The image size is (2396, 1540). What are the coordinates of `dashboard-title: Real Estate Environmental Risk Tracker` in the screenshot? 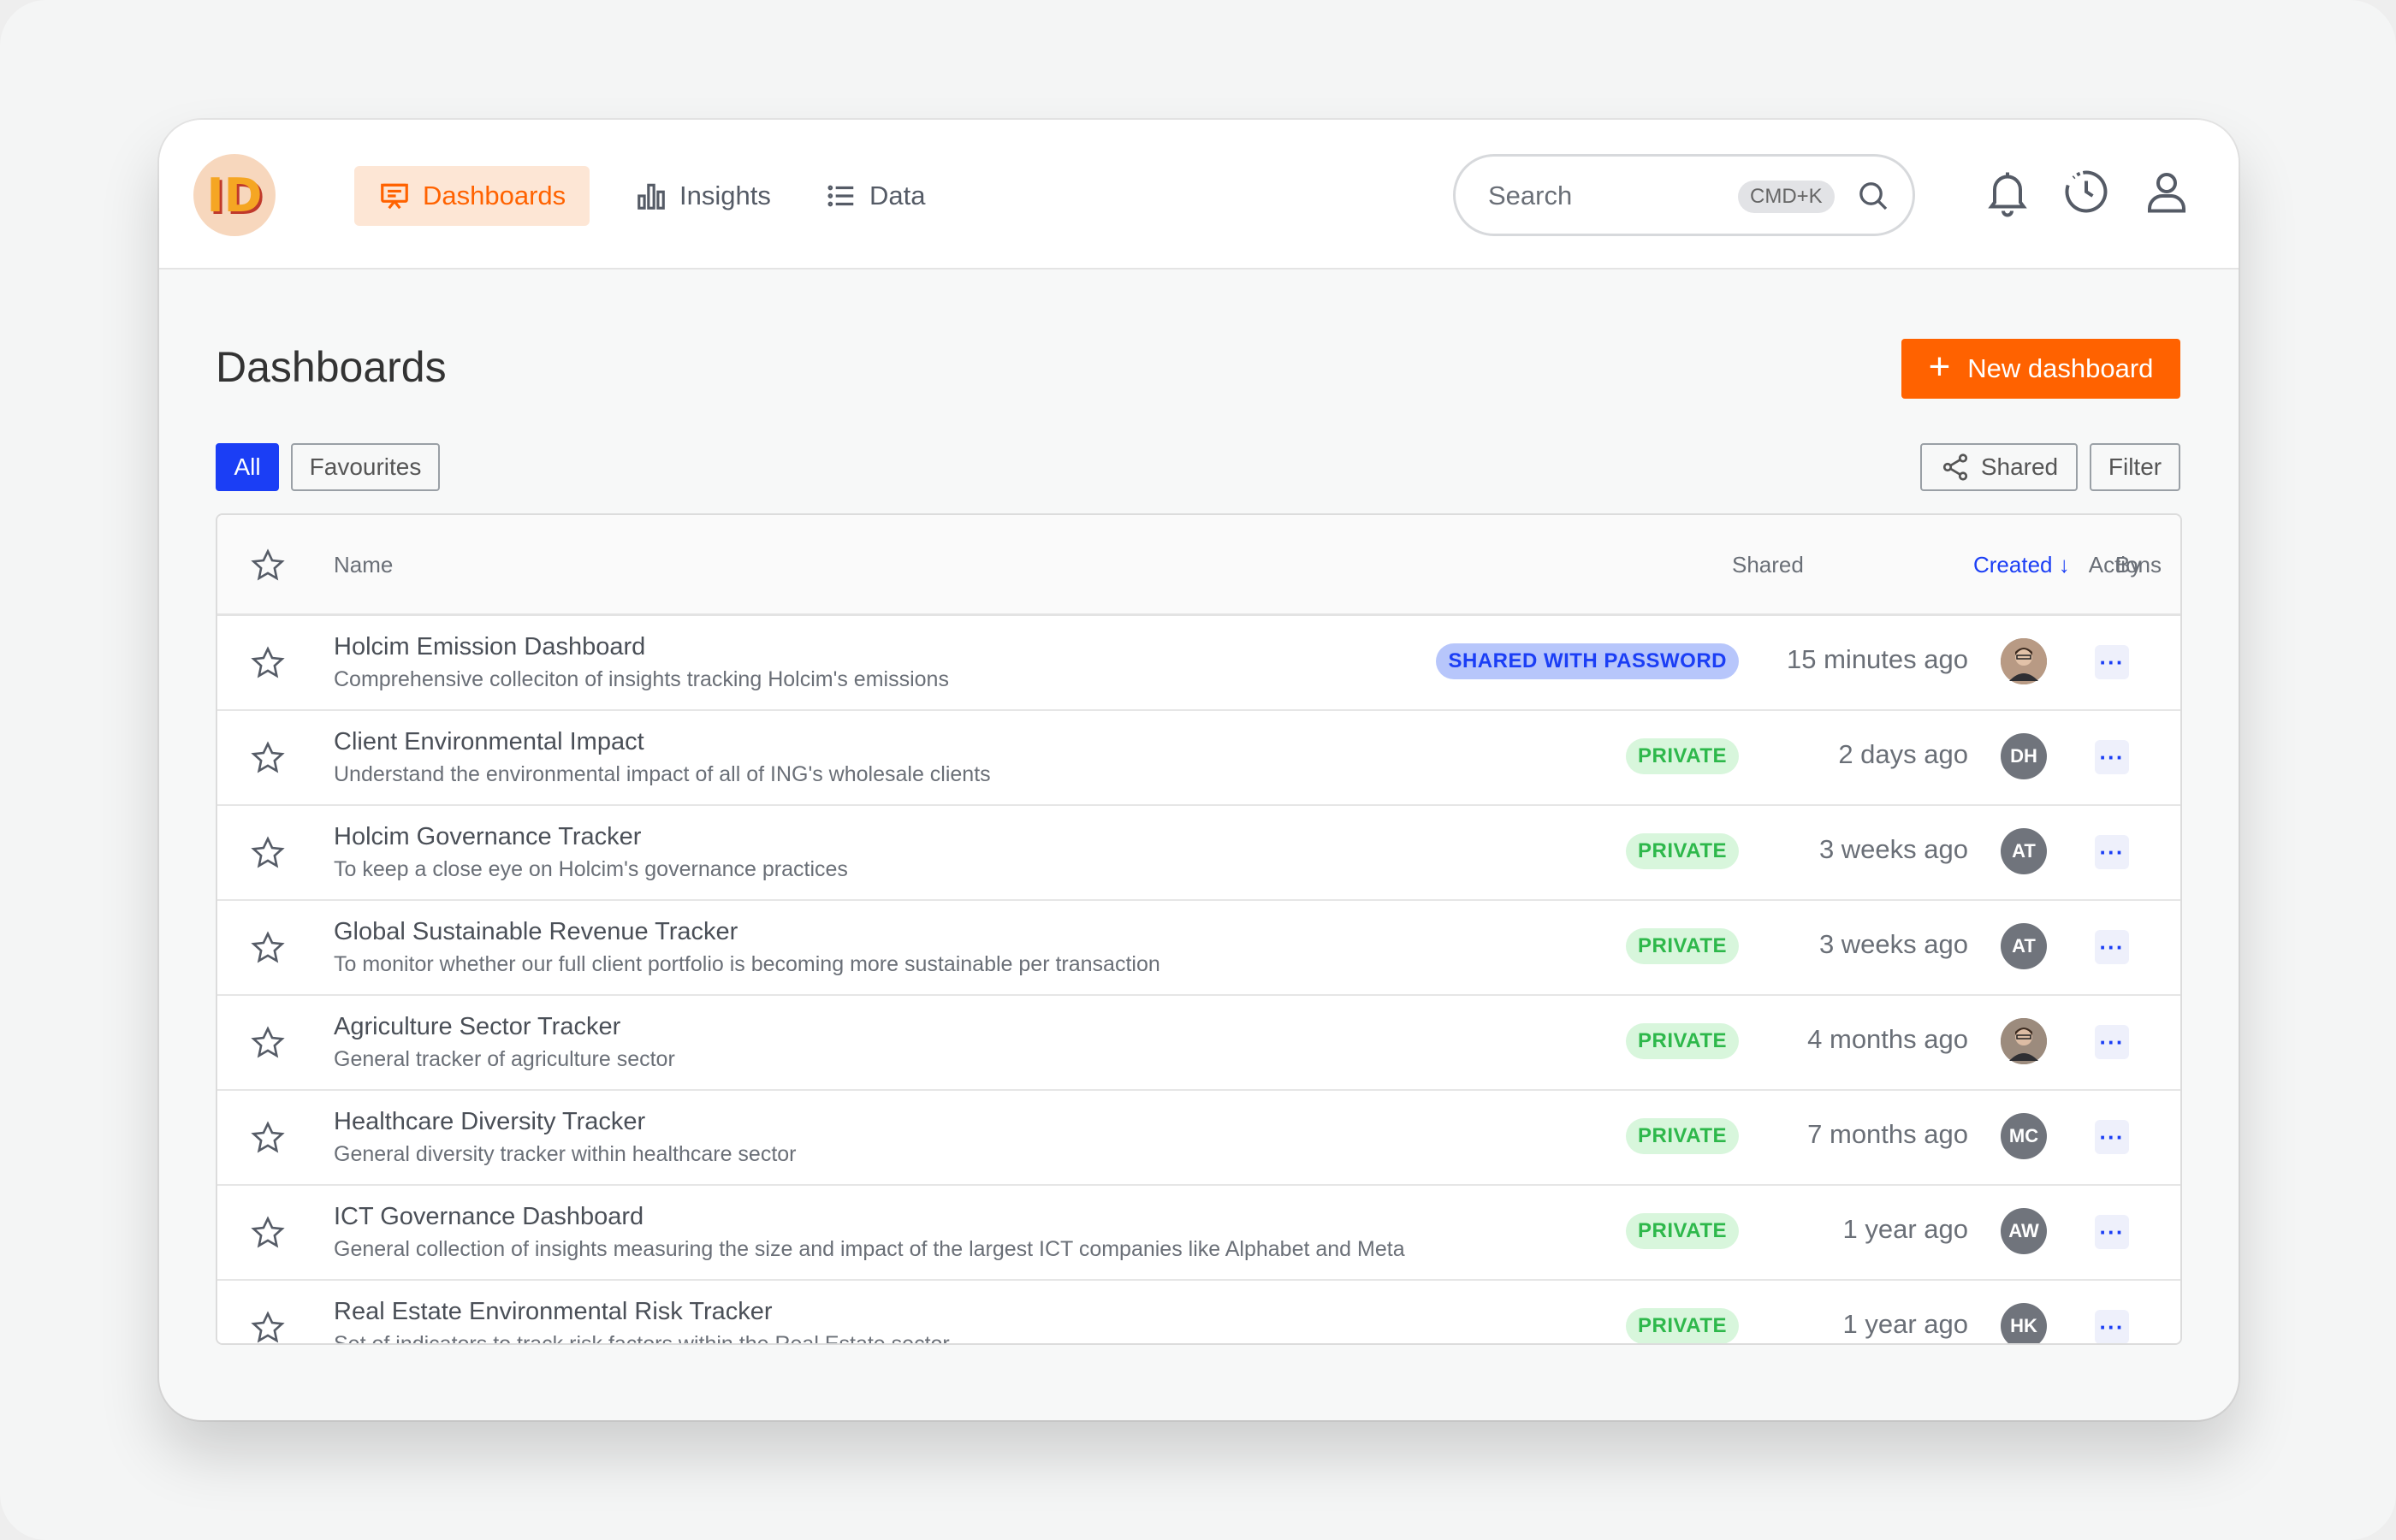 It's located at (553, 1312).